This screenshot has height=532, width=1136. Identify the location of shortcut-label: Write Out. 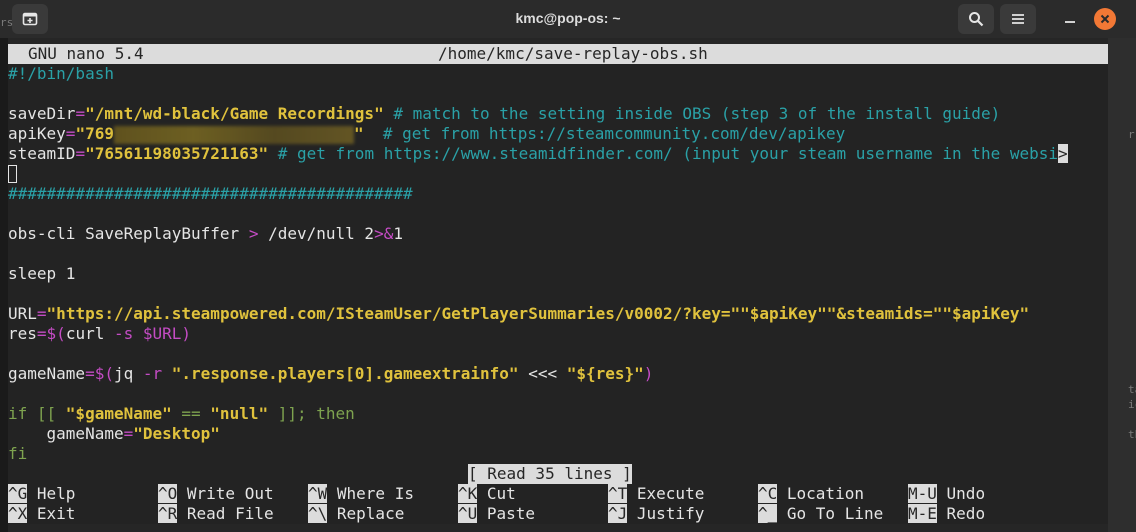
(225, 493).